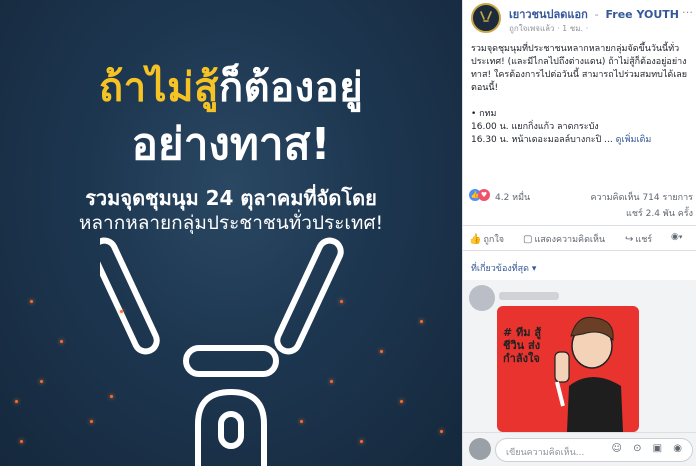  I want to click on globe-icon: ◉, so click(675, 237).